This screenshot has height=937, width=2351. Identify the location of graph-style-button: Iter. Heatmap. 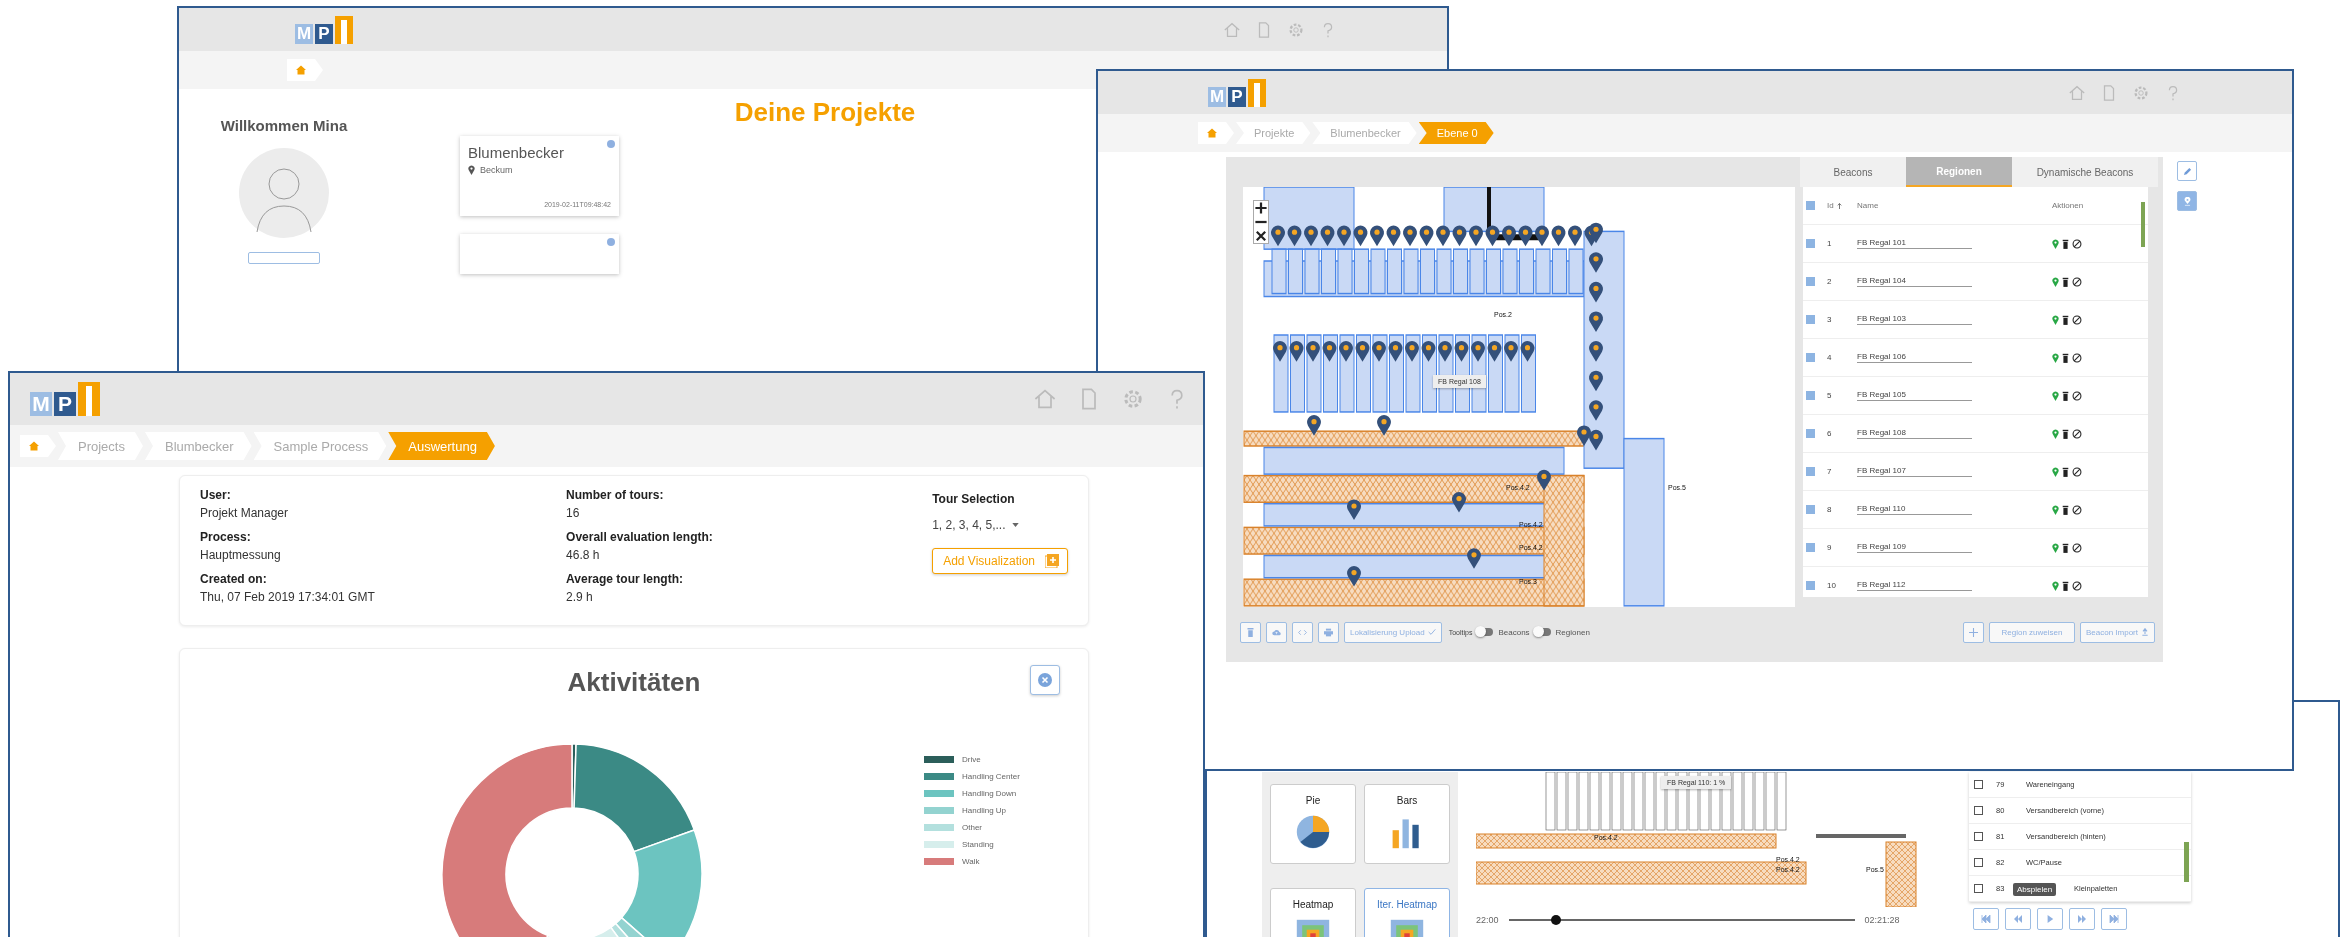
(1407, 912).